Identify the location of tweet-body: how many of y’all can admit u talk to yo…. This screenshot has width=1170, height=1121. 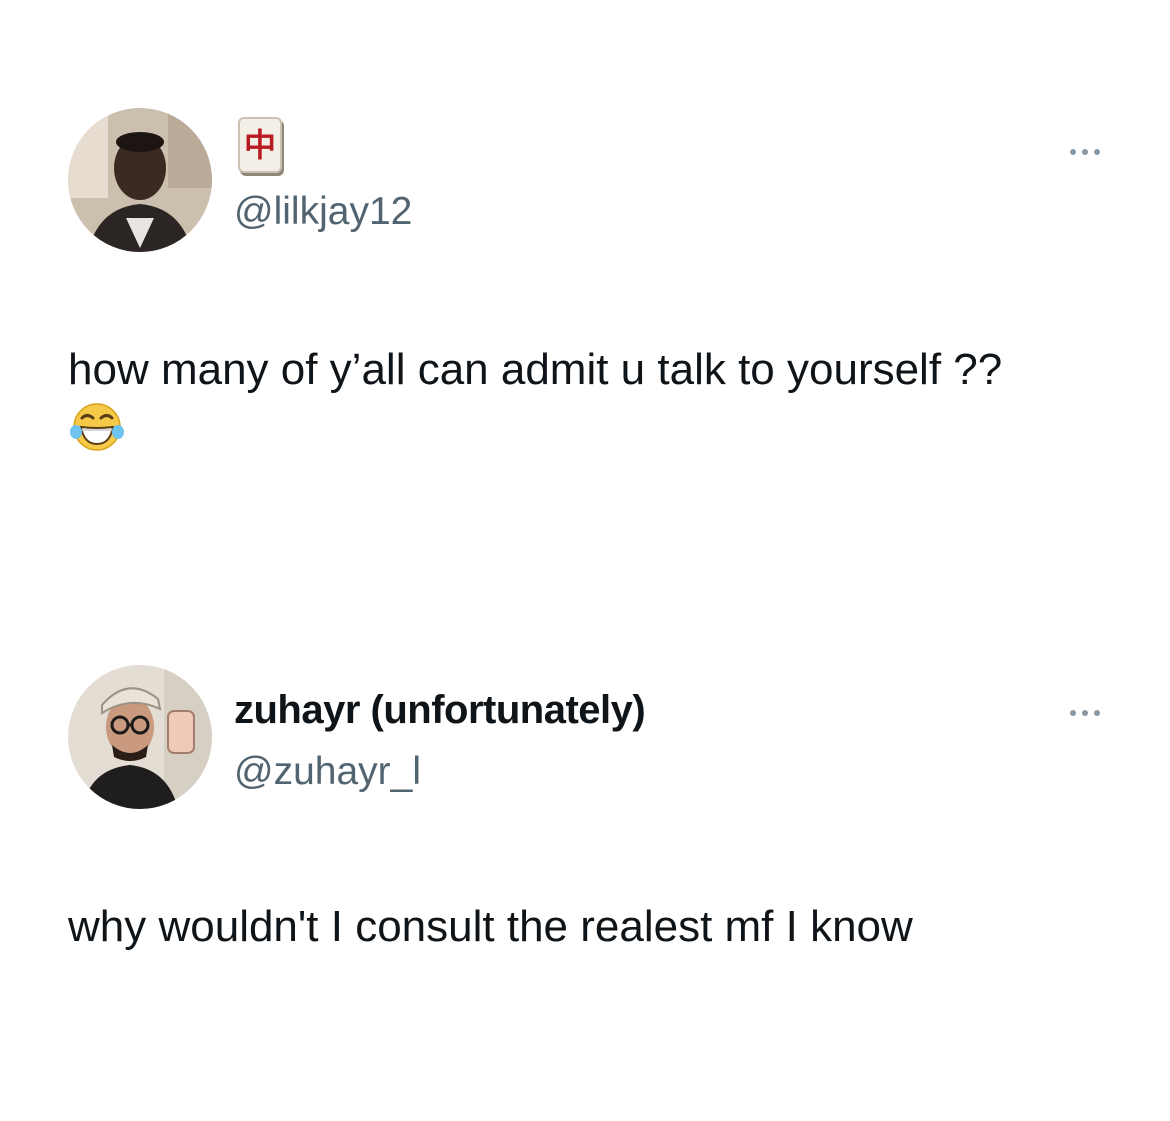
(535, 369).